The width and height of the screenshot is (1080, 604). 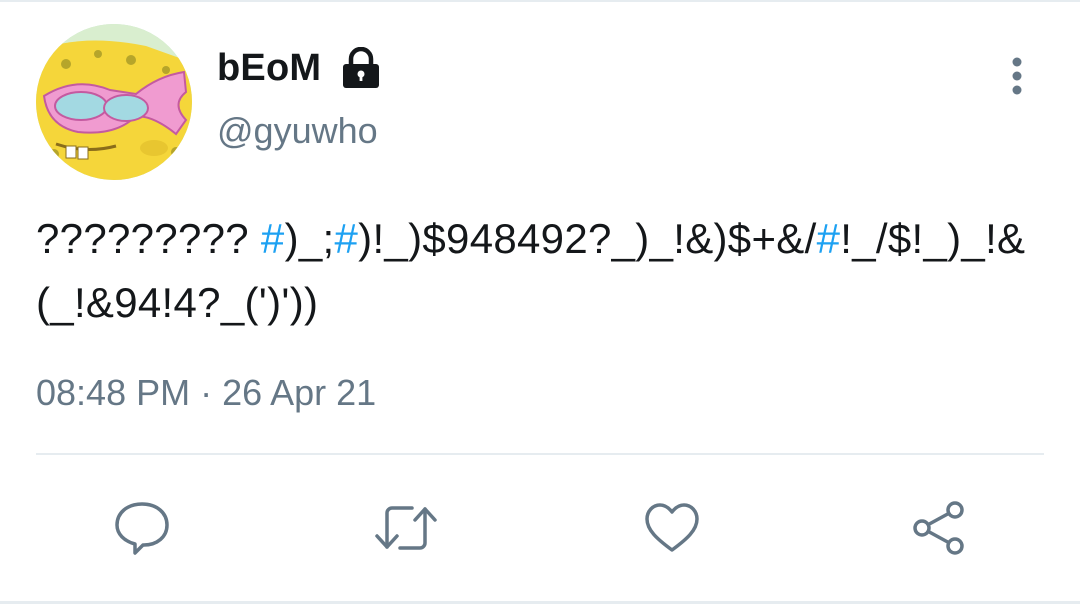 I want to click on share-icon, so click(x=938, y=528).